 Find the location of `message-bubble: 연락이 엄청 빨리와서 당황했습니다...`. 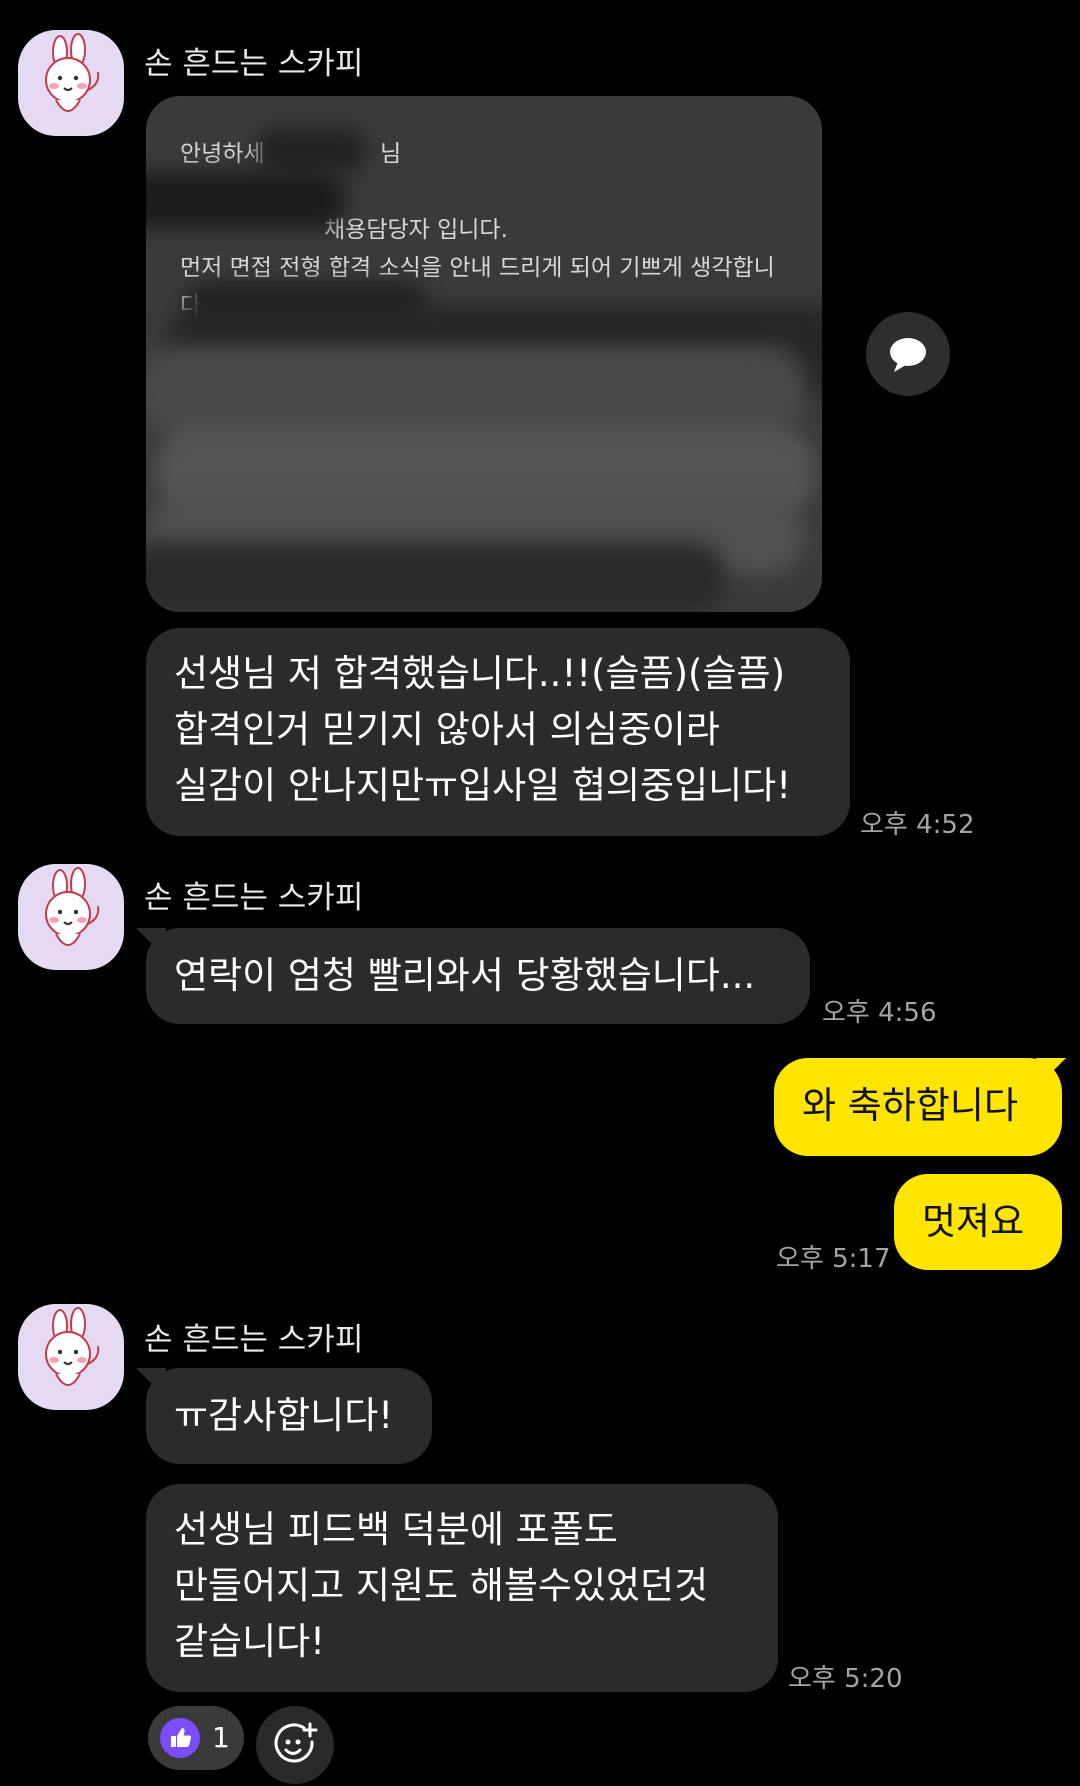

message-bubble: 연락이 엄청 빨리와서 당황했습니다... is located at coordinates (478, 976).